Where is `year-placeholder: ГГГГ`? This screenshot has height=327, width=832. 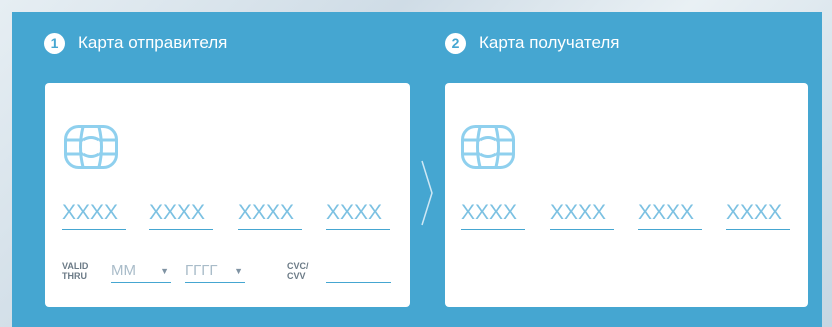 year-placeholder: ГГГГ is located at coordinates (201, 270).